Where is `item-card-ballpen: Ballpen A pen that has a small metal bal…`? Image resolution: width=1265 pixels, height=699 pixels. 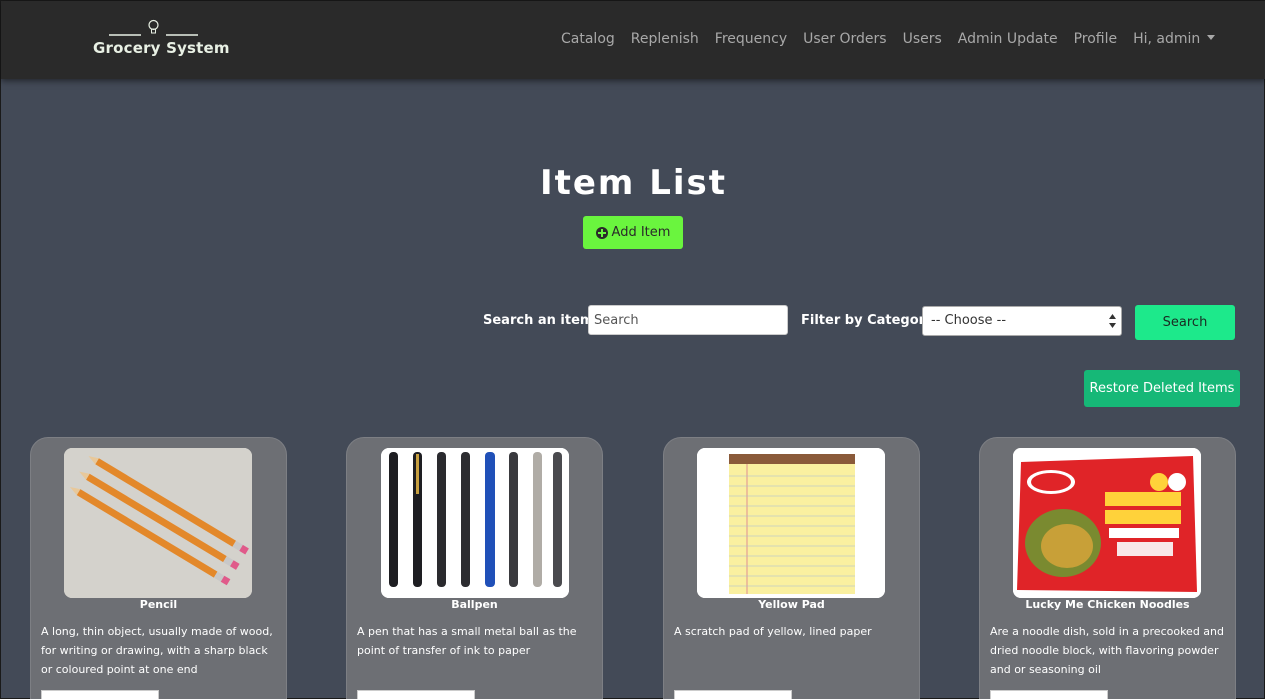 item-card-ballpen: Ballpen A pen that has a small metal bal… is located at coordinates (474, 568).